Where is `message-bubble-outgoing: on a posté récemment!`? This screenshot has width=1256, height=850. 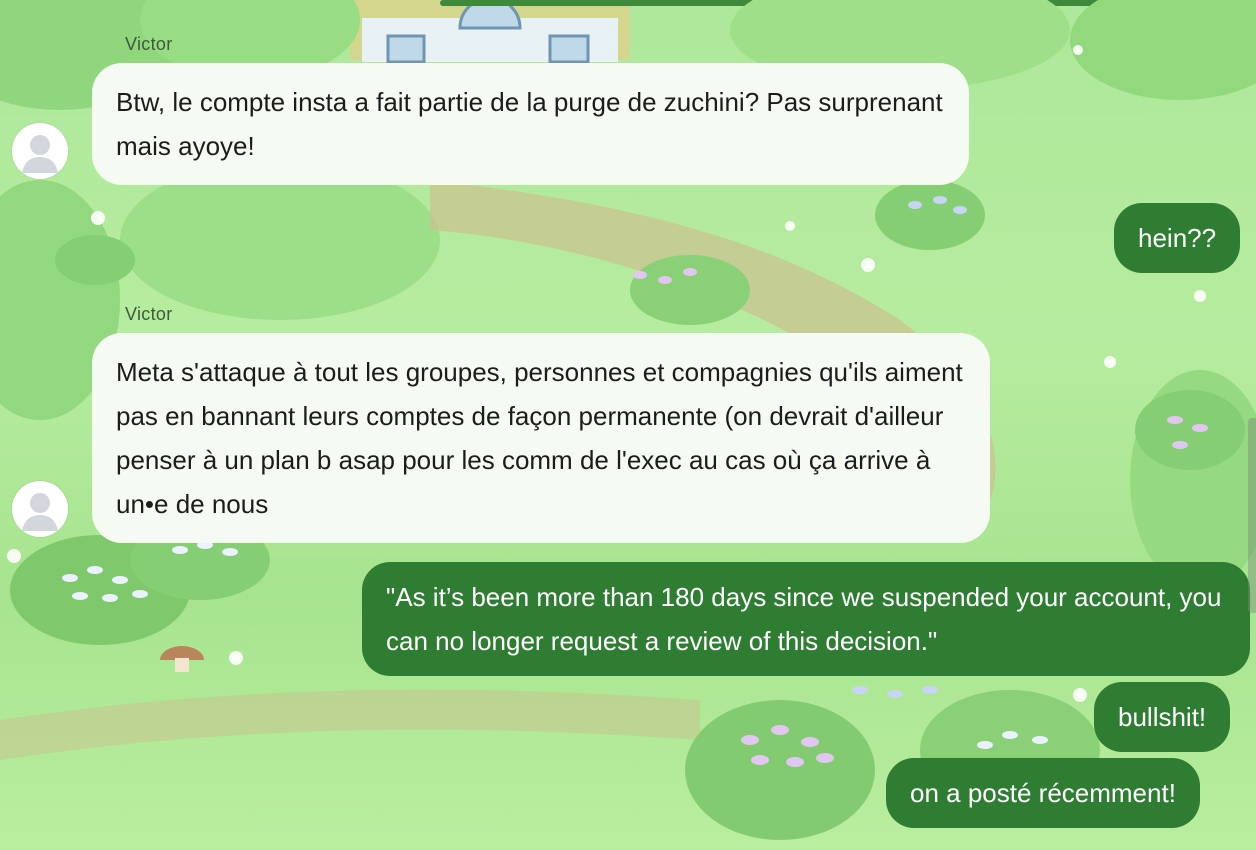
message-bubble-outgoing: on a posté récemment! is located at coordinates (1043, 793).